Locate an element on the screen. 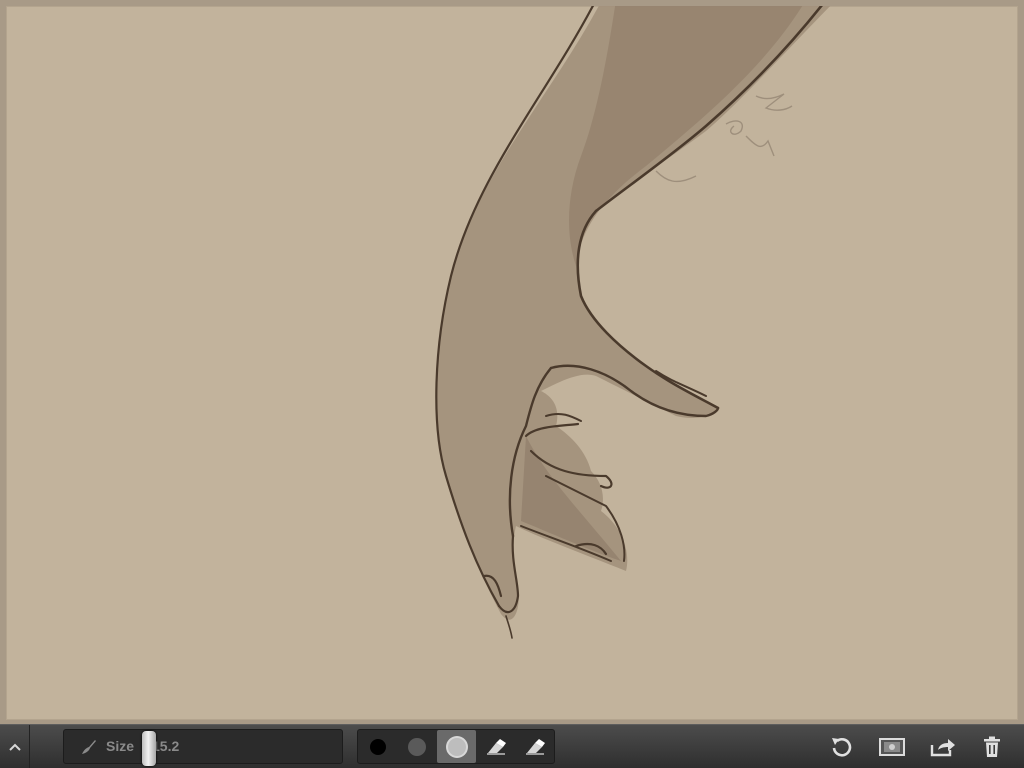  trash-icon is located at coordinates (992, 746).